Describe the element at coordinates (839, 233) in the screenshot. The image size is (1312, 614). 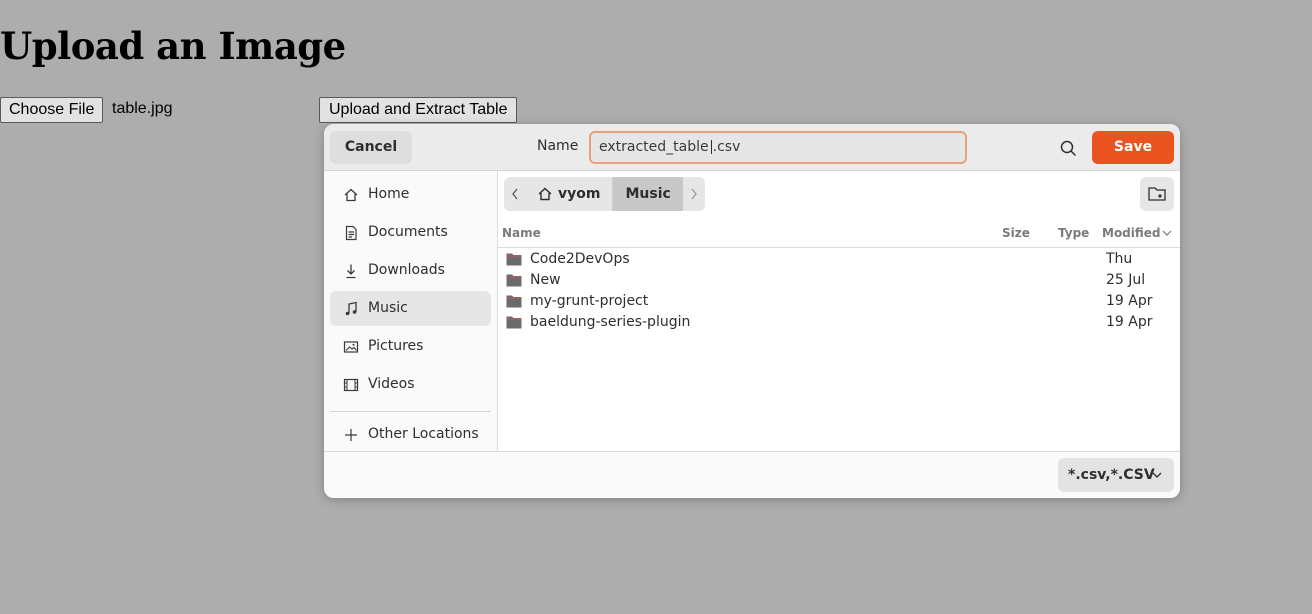
I see `file-list-header: Name Size Type Modified` at that location.